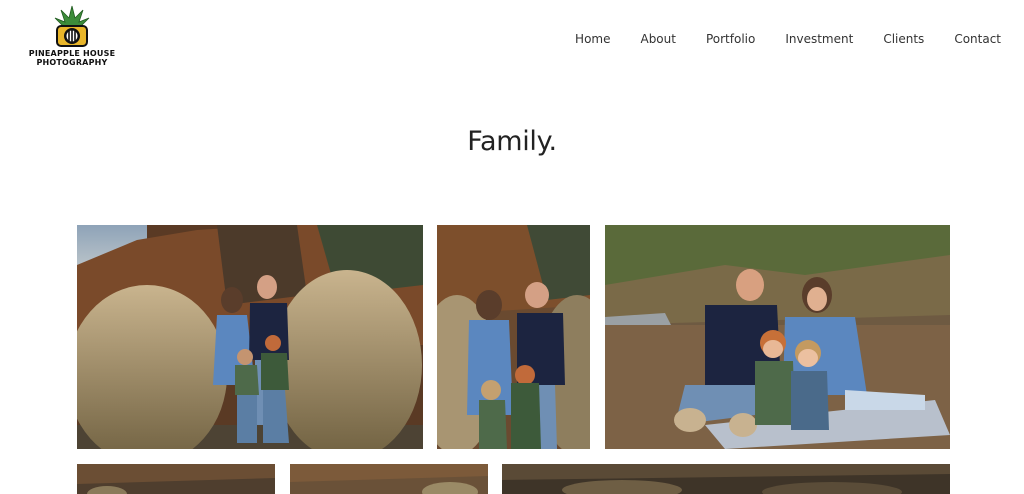 This screenshot has height=494, width=1024. I want to click on page-title: Family., so click(512, 141).